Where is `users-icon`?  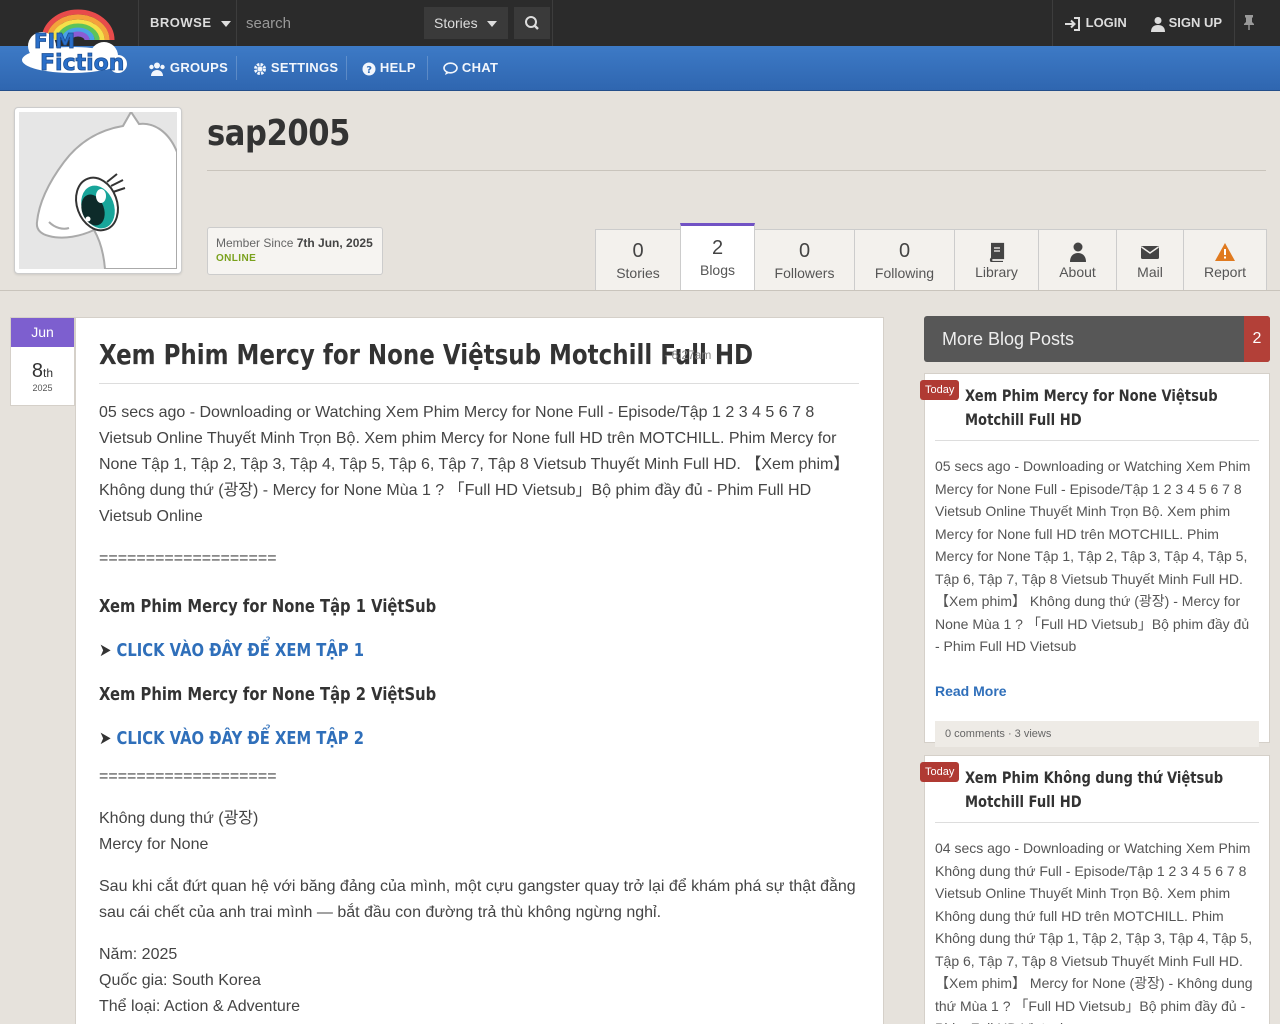 users-icon is located at coordinates (157, 69).